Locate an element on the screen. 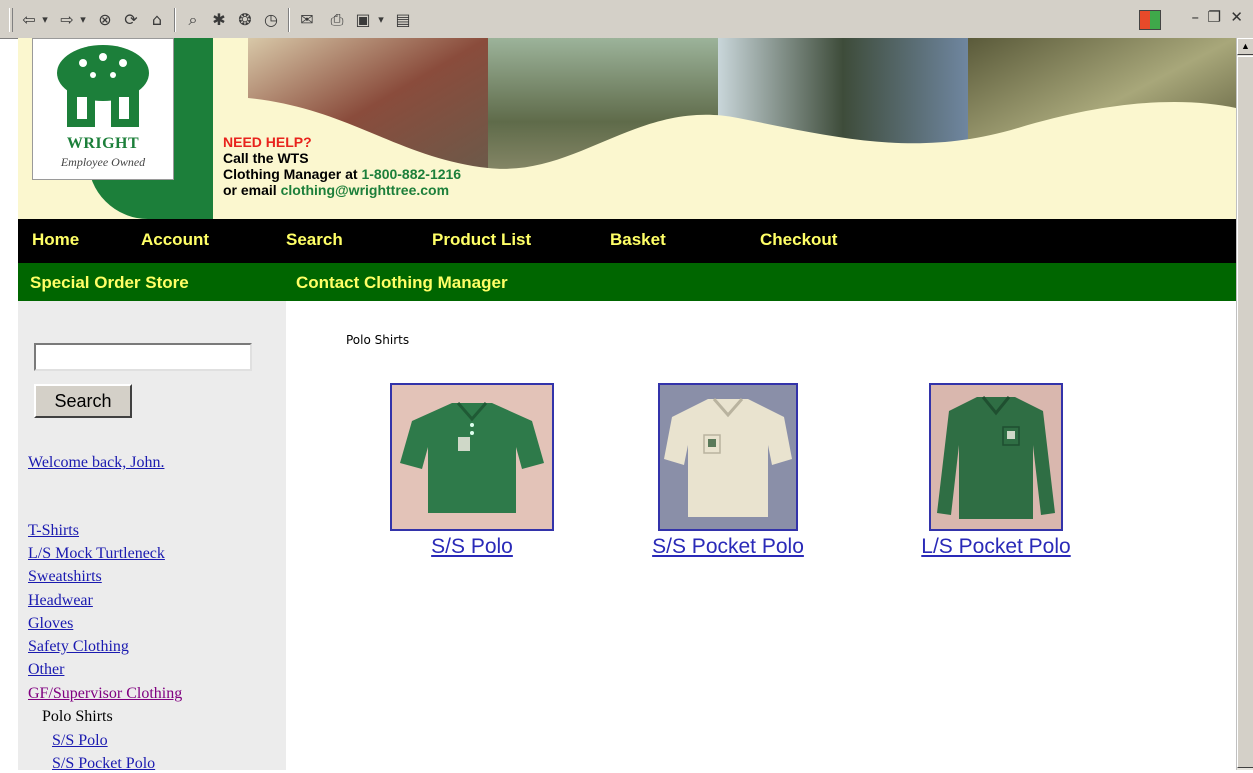 Image resolution: width=1253 pixels, height=773 pixels. category-link-safety-clothing: Safety Clothing is located at coordinates (78, 647).